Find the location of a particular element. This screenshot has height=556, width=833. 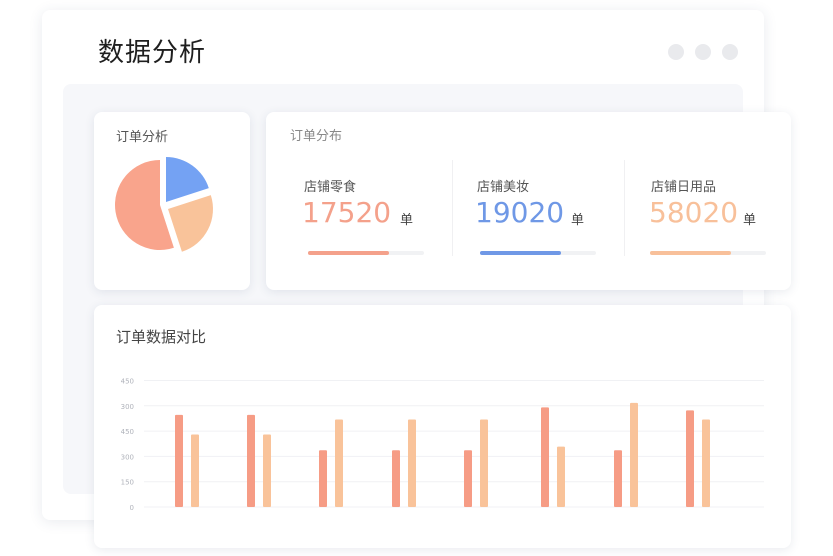

bar-chart-title: 订单数据对比 is located at coordinates (161, 337).